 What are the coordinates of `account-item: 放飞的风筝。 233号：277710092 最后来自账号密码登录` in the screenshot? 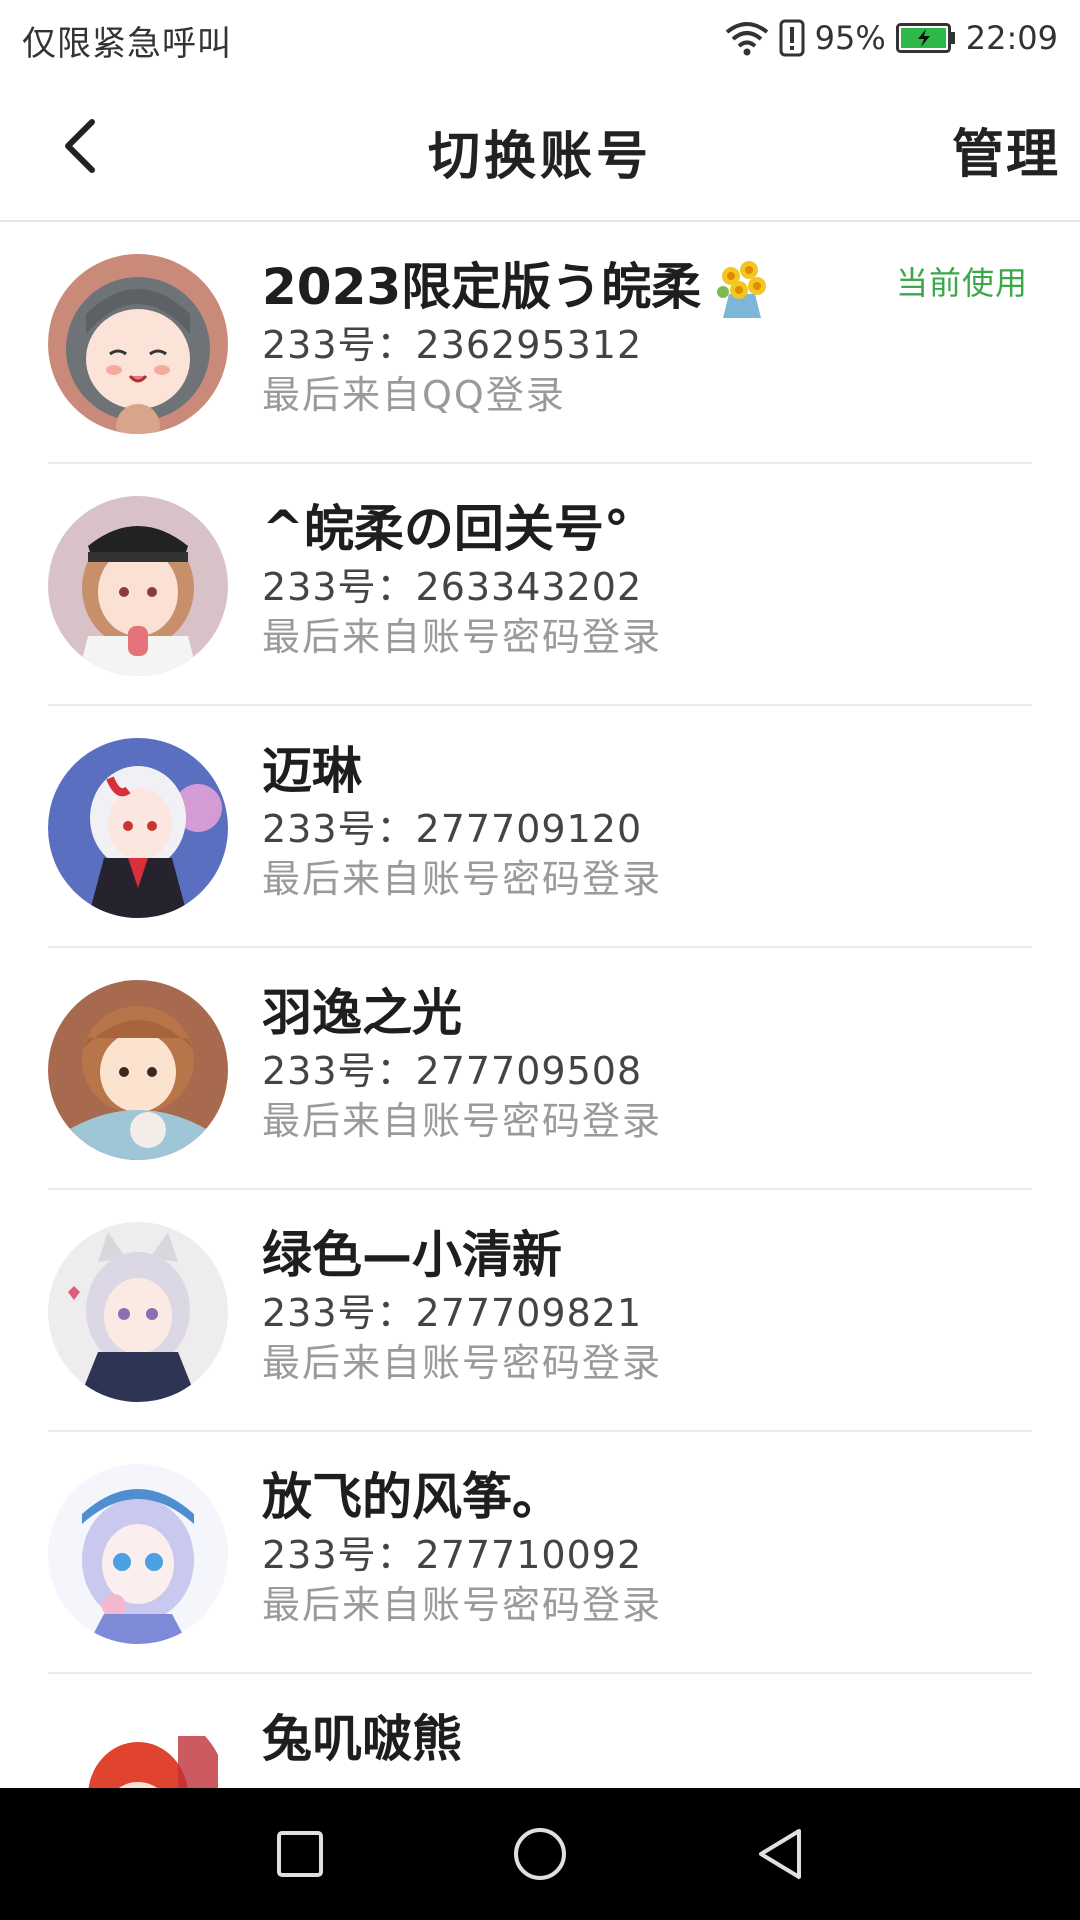 It's located at (540, 1553).